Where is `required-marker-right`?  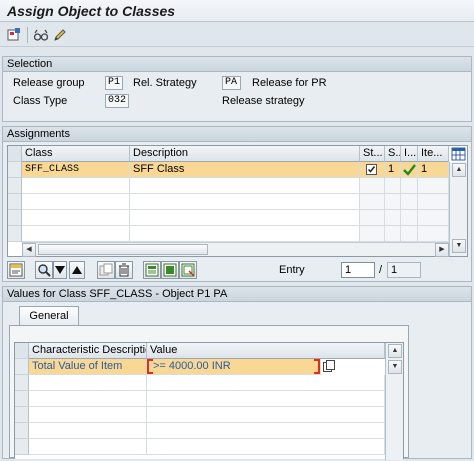
required-marker-right is located at coordinates (317, 366).